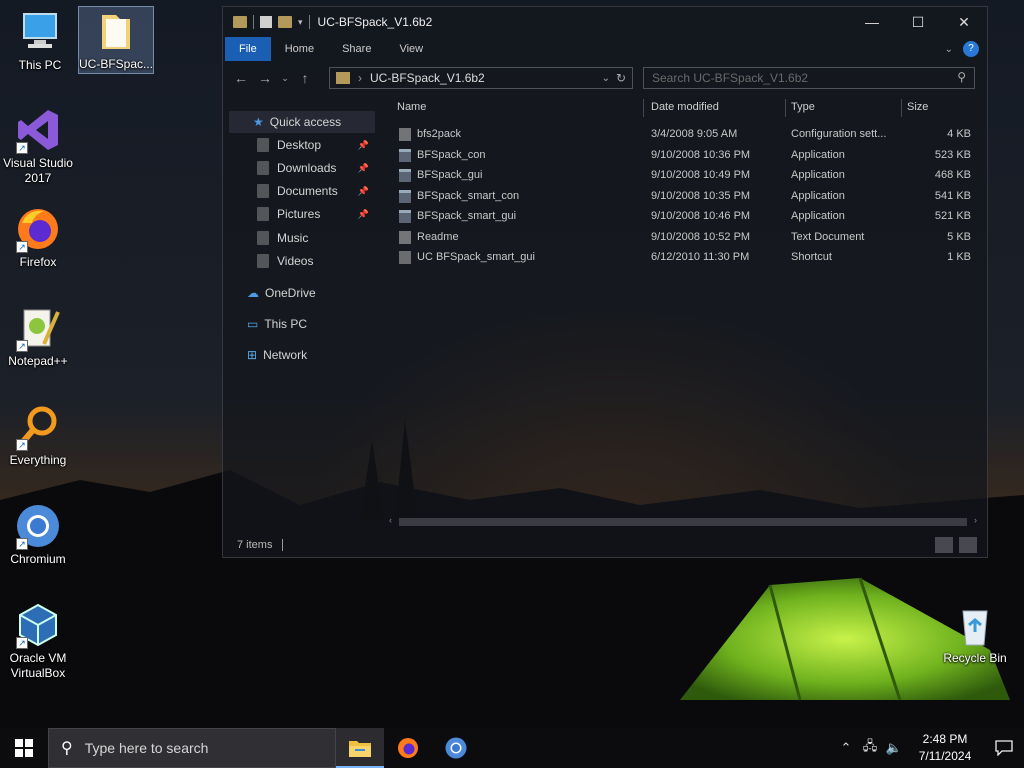 The image size is (1024, 768). What do you see at coordinates (701, 175) in the screenshot?
I see `file-date: 9/10/2008 10:49 PM` at bounding box center [701, 175].